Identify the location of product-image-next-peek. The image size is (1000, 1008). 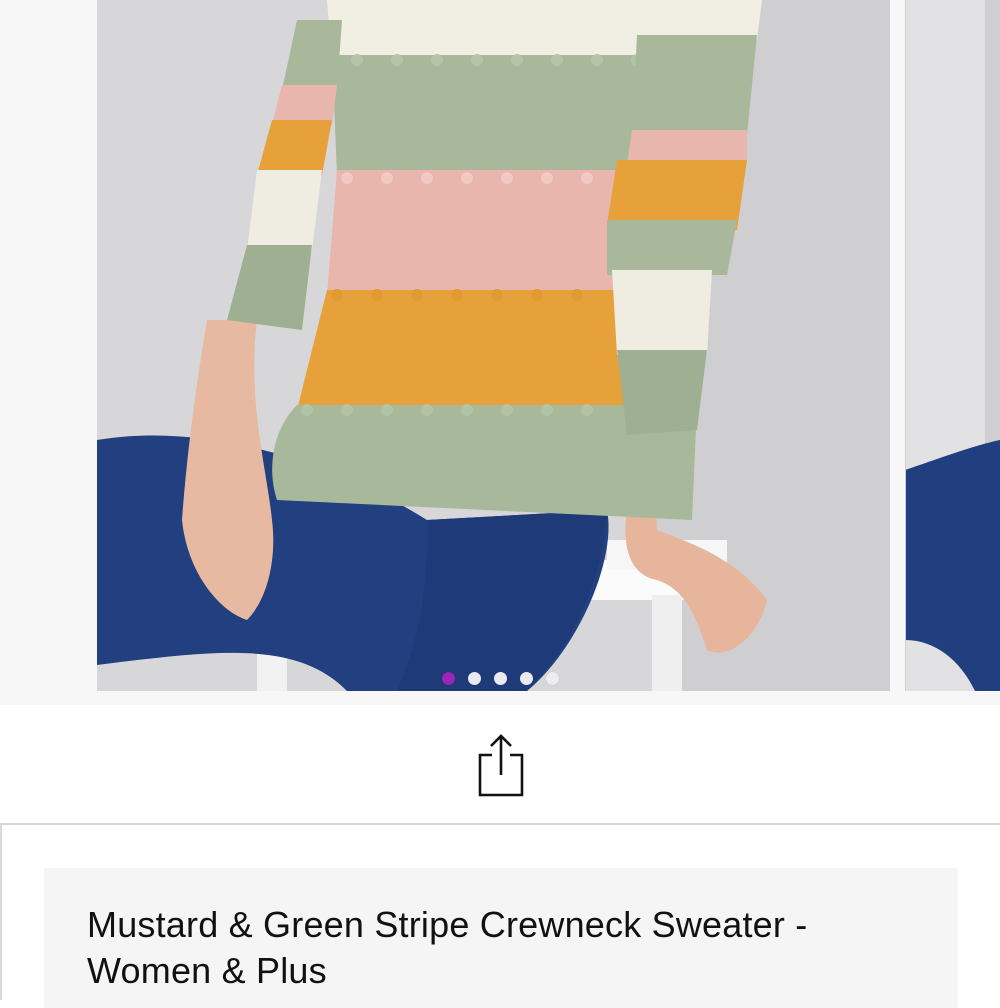
(952, 345).